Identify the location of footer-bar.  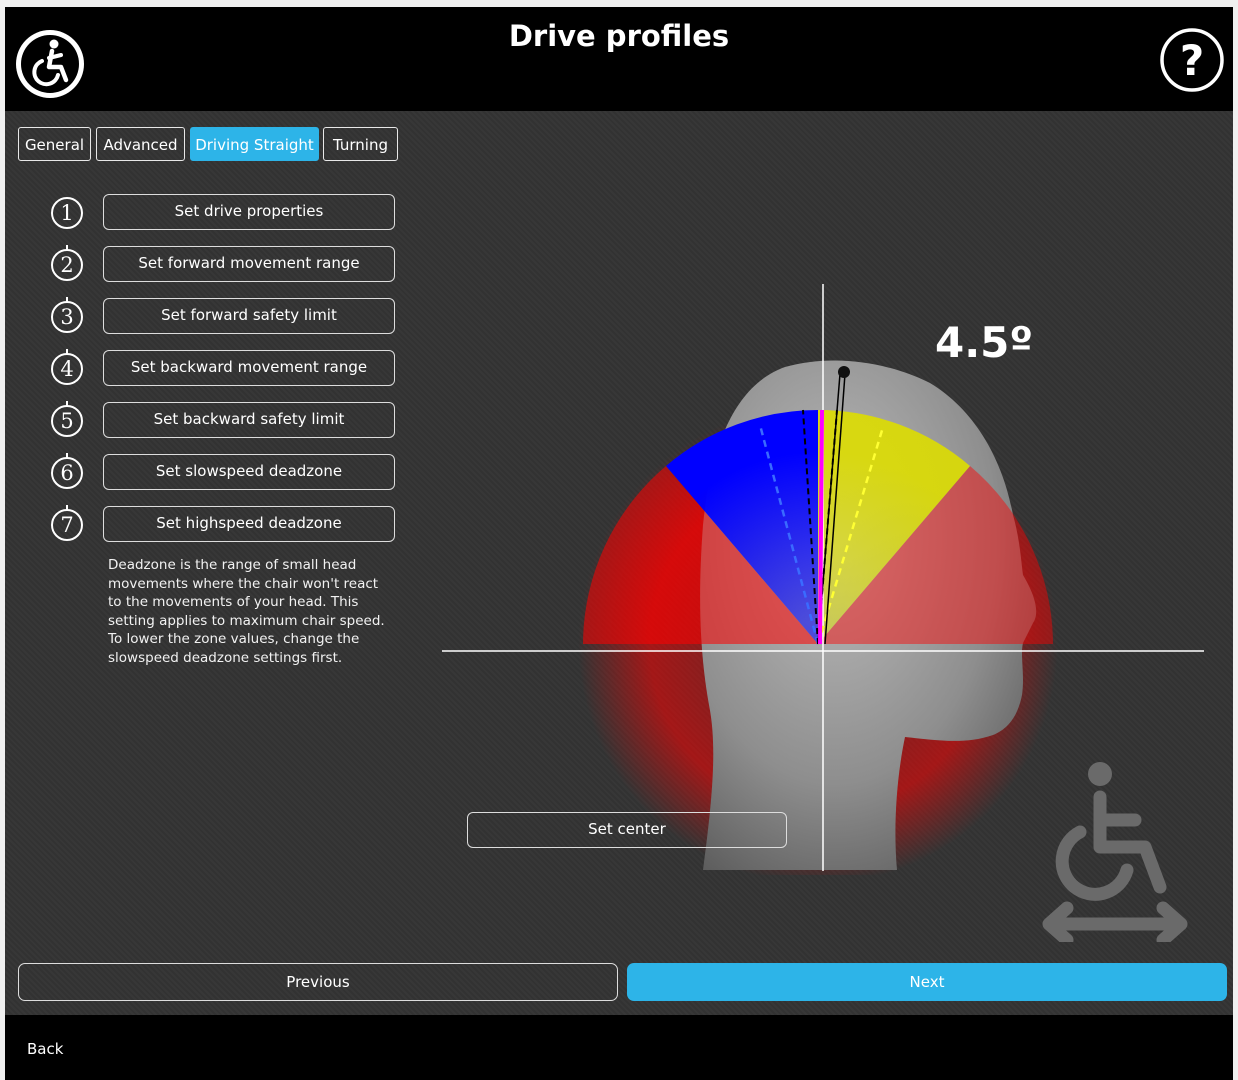
(619, 1047).